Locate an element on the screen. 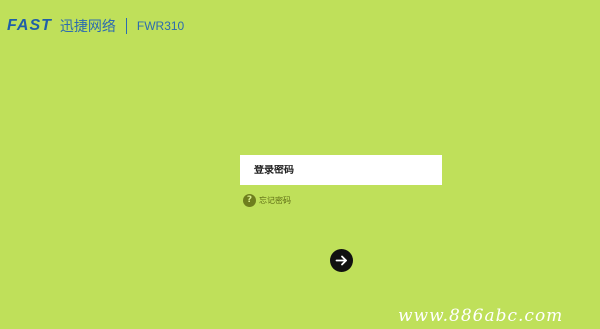  question-icon: ? is located at coordinates (249, 200).